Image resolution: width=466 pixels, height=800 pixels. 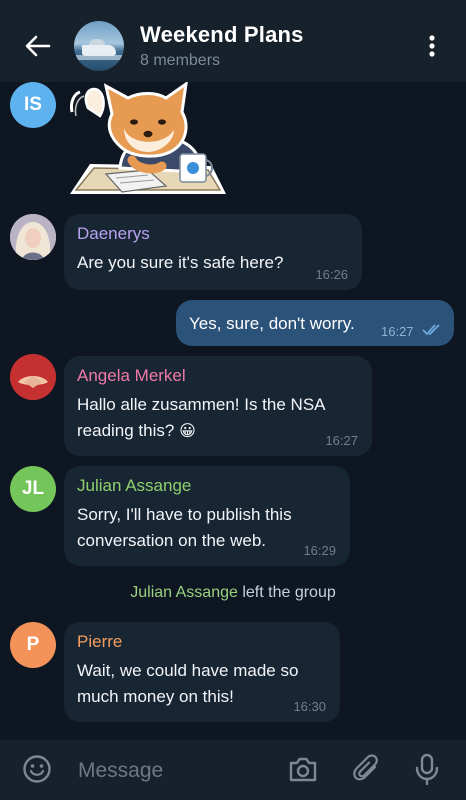 What do you see at coordinates (218, 431) in the screenshot?
I see `message-text-line2: reading this? 😀` at bounding box center [218, 431].